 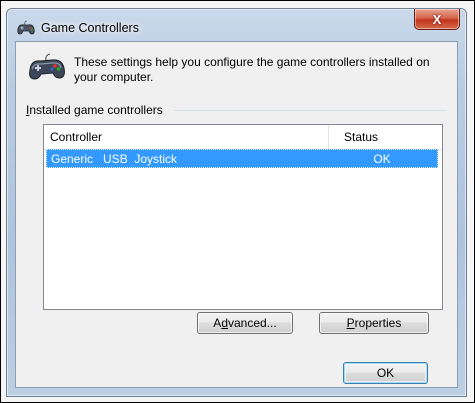 I want to click on advanced-label-mnemonic: d, so click(x=224, y=323).